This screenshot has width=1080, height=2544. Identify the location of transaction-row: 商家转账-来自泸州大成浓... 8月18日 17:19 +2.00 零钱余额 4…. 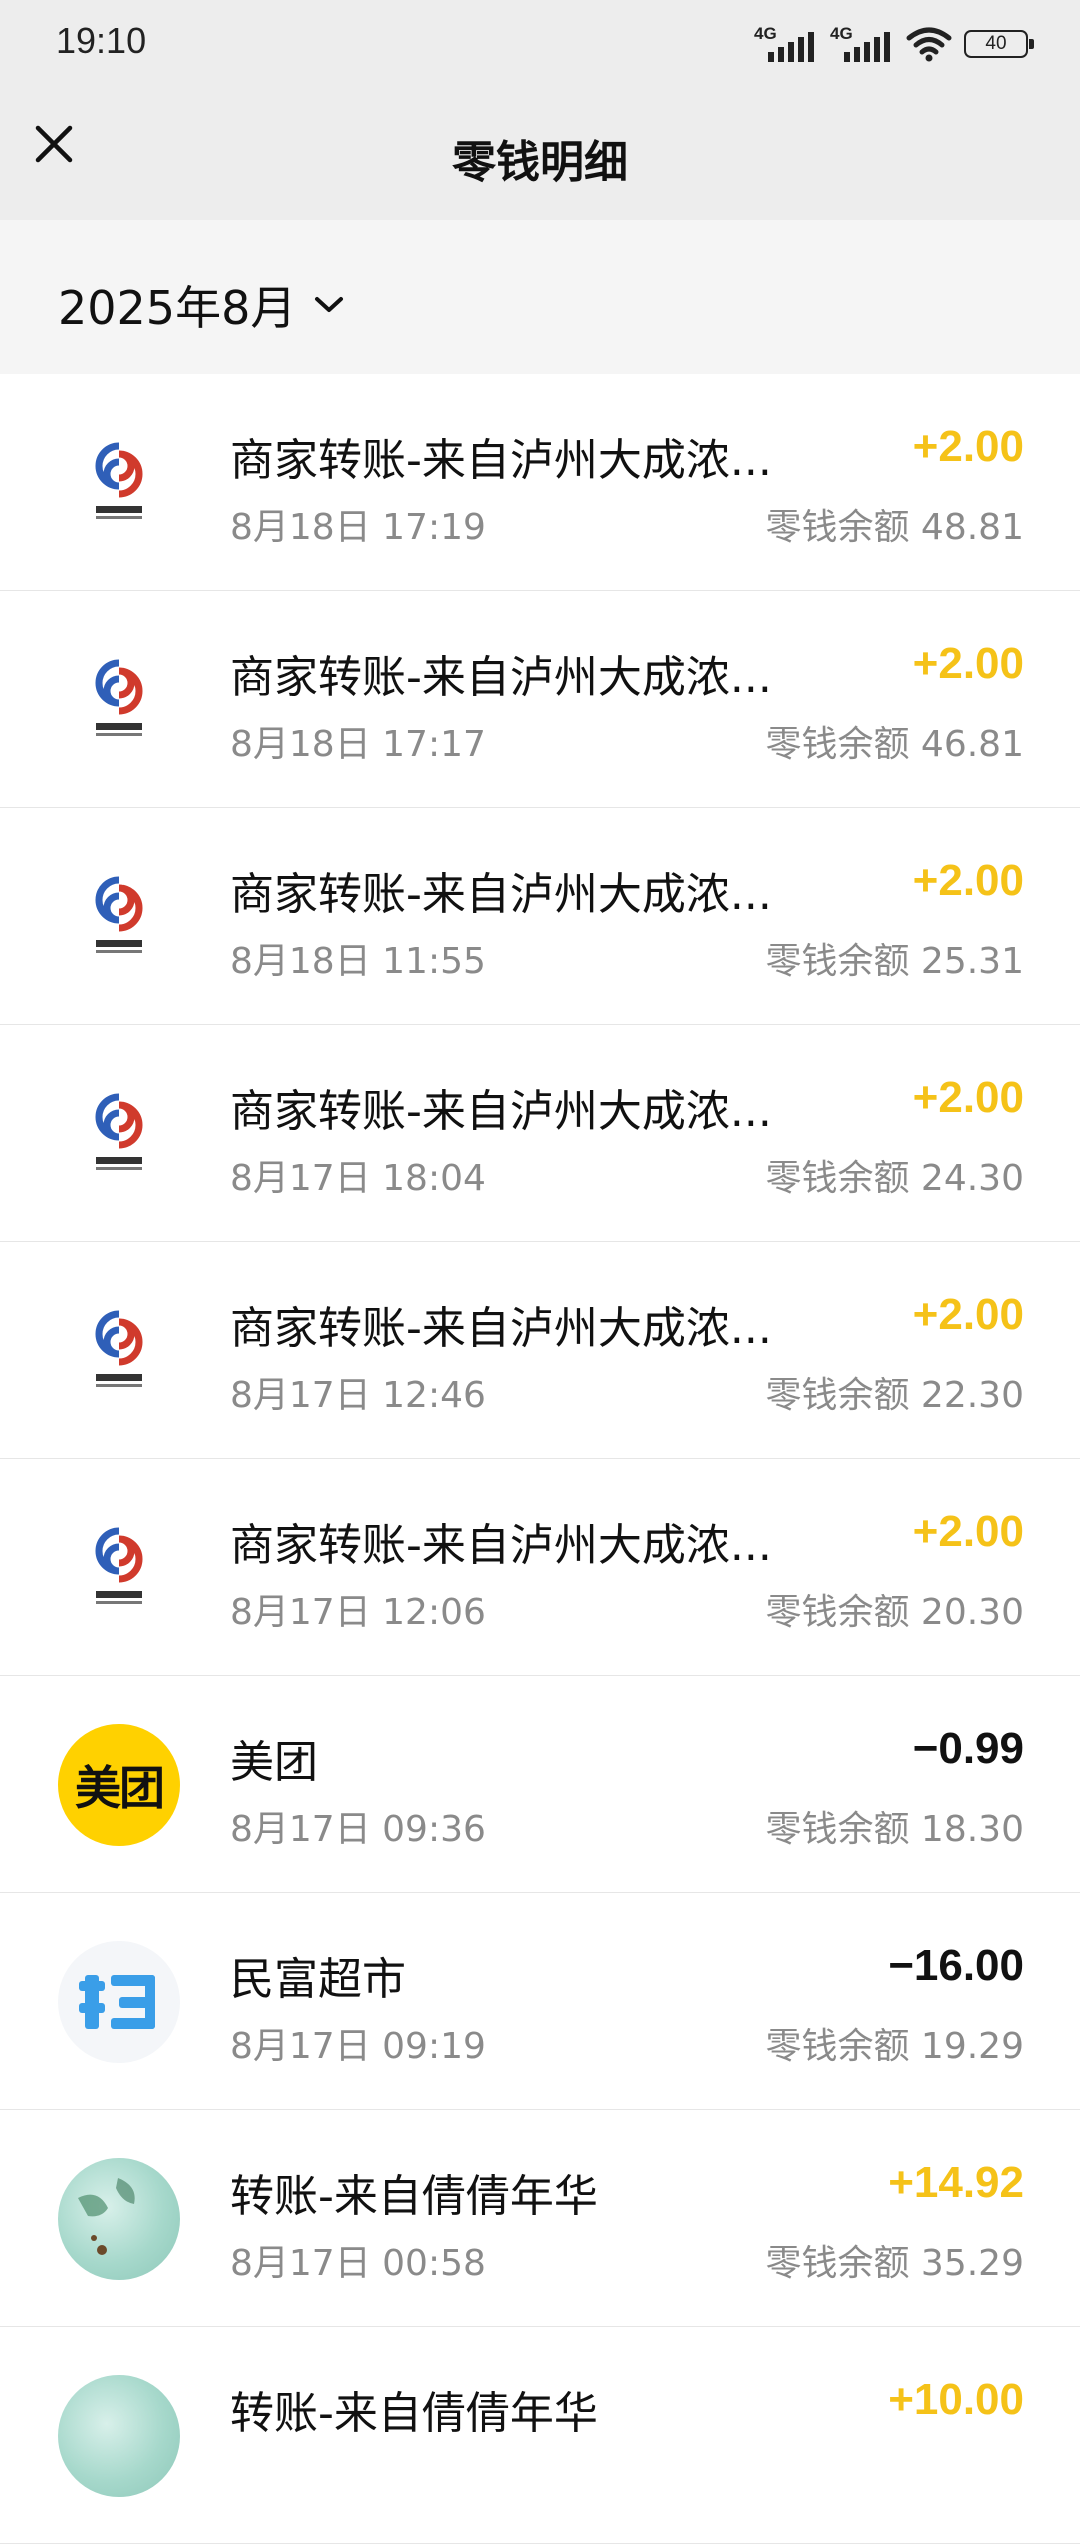
(540, 482).